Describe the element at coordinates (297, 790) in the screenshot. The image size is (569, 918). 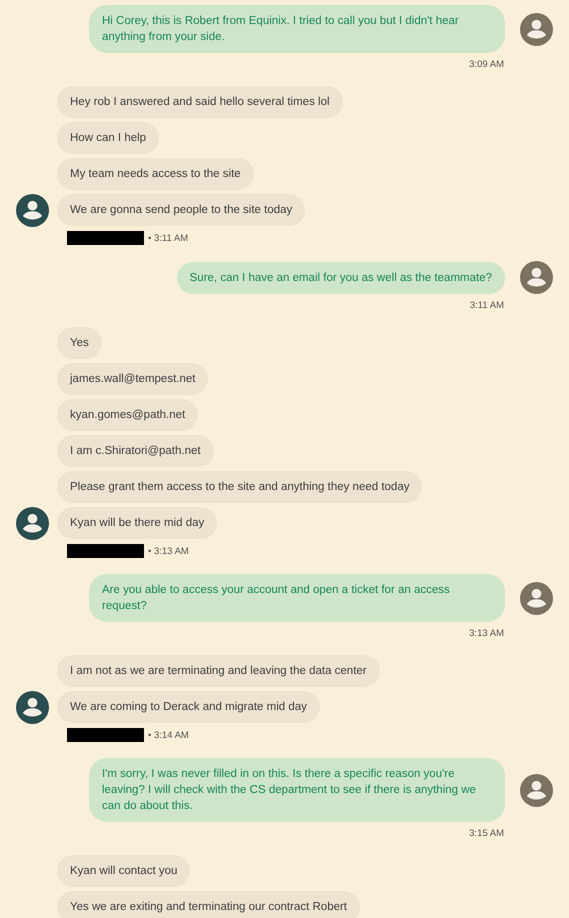
I see `sent-message: I'm sorry, I was never filled in on this. Is there a specific reason you're leaving? I will check with the CS department to see if there is anything we can do about this.` at that location.